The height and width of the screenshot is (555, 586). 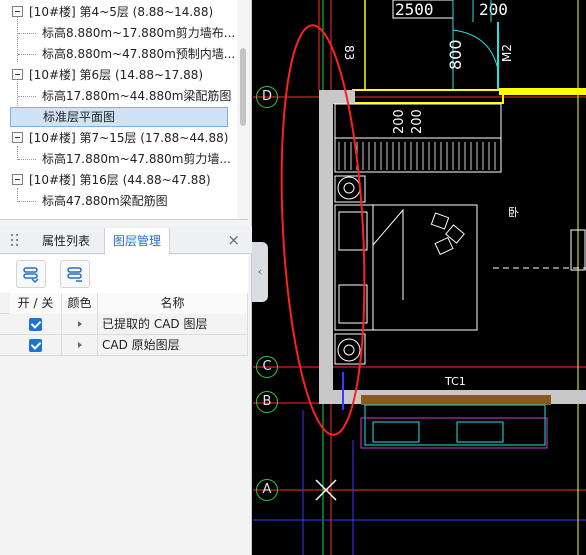 I want to click on tree-item-beam-47: 标高47.880m梁配筋图, so click(x=118, y=201).